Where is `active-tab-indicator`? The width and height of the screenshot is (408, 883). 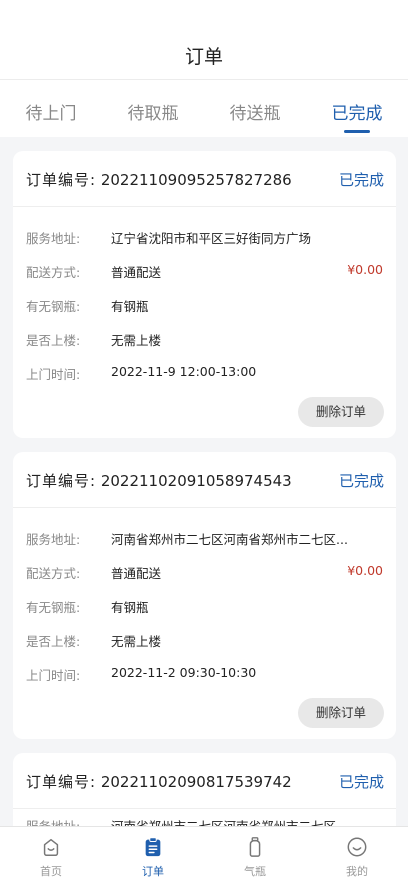 active-tab-indicator is located at coordinates (357, 131).